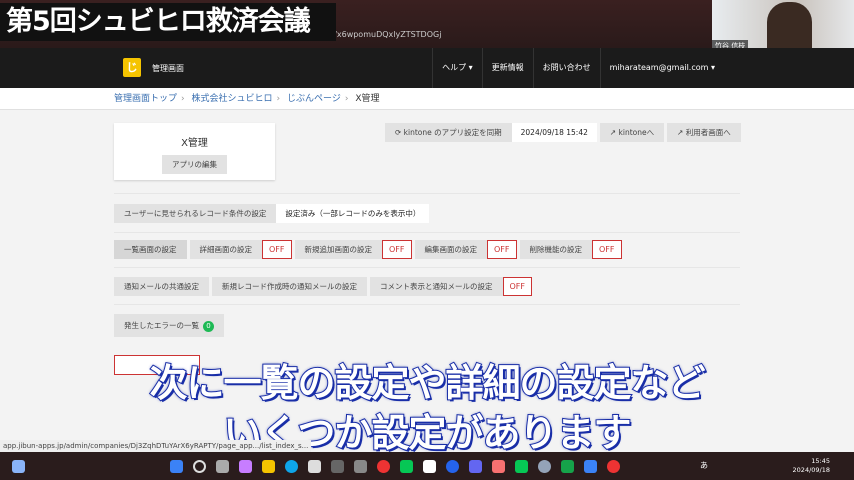 The height and width of the screenshot is (480, 854). What do you see at coordinates (452, 466) in the screenshot?
I see `zoom-icon` at bounding box center [452, 466].